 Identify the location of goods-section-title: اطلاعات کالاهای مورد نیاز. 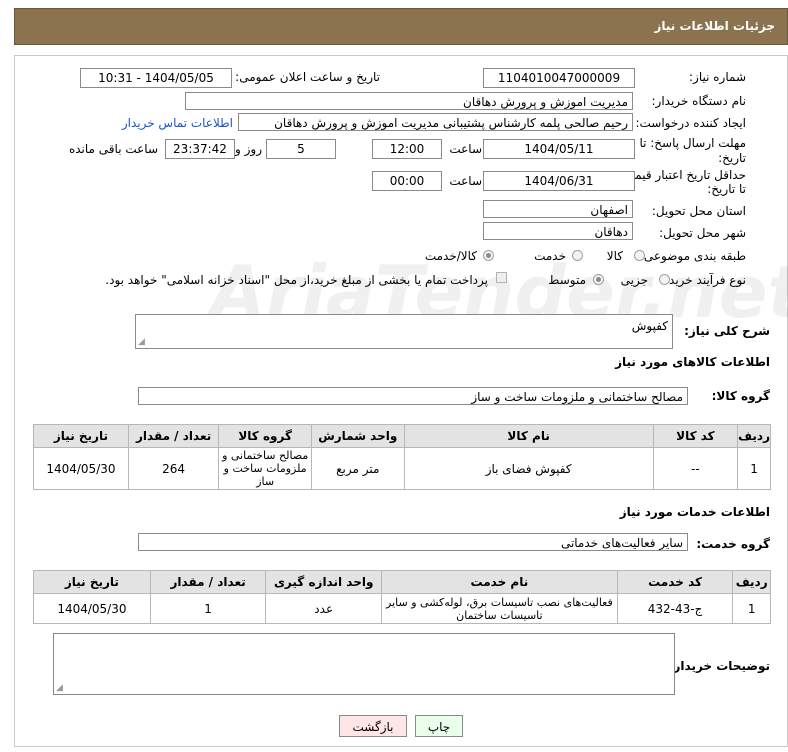
(692, 362).